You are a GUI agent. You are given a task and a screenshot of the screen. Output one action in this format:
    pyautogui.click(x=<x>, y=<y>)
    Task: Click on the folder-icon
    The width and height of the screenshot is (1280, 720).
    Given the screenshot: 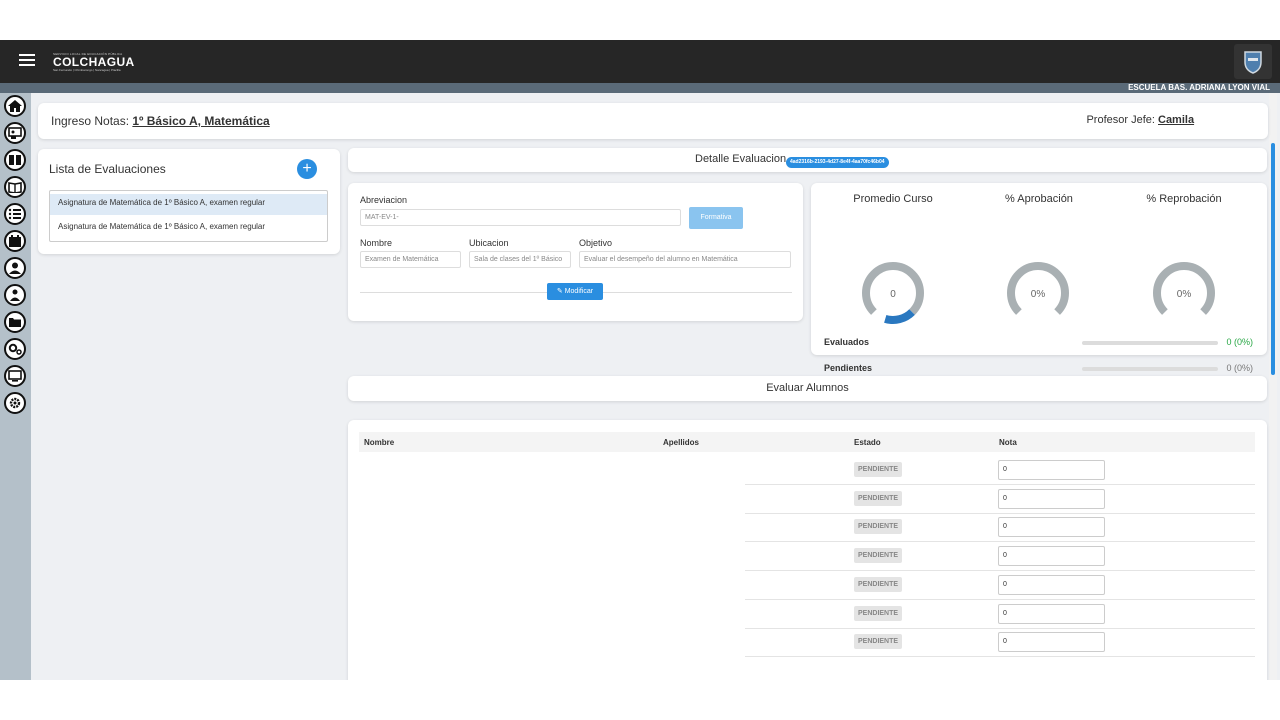 What is the action you would take?
    pyautogui.click(x=15, y=322)
    